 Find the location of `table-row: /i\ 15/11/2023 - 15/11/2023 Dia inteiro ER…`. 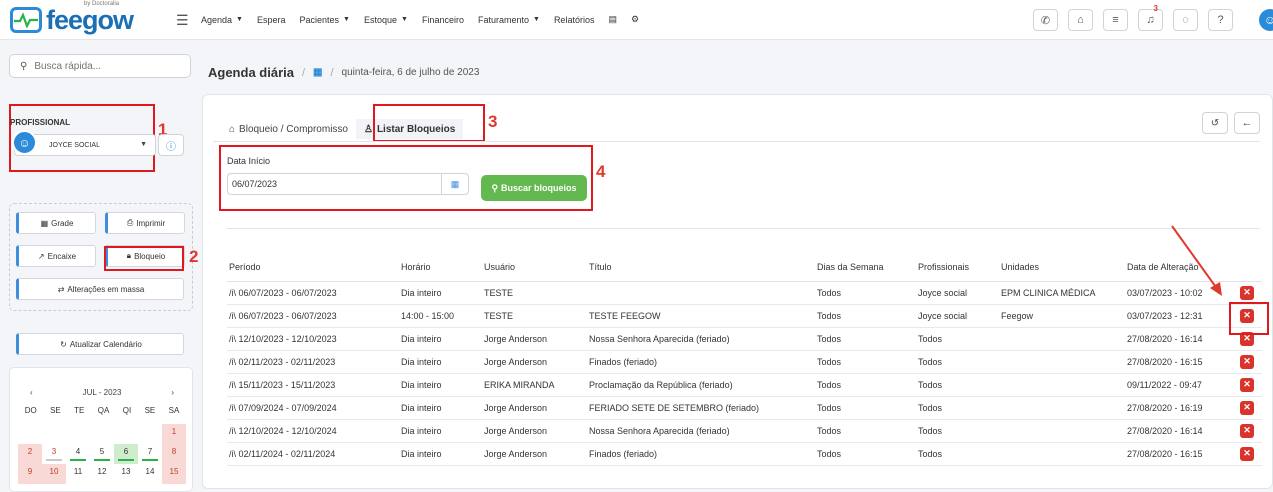

table-row: /i\ 15/11/2023 - 15/11/2023 Dia inteiro ER… is located at coordinates (744, 385).